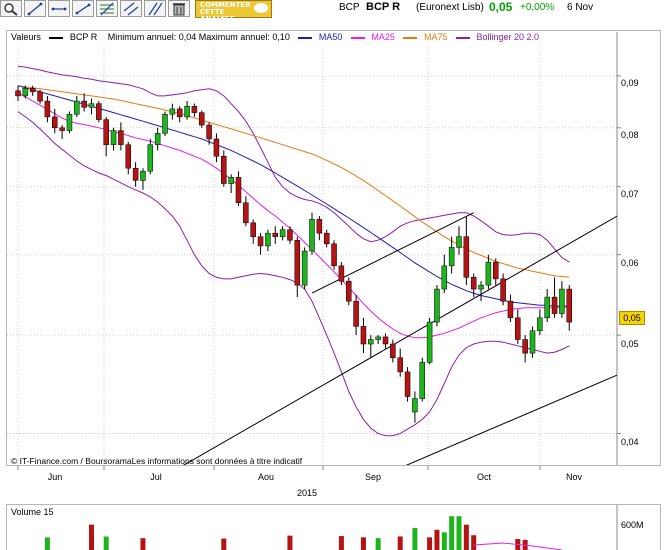  I want to click on x-tick-label: Sep, so click(373, 477).